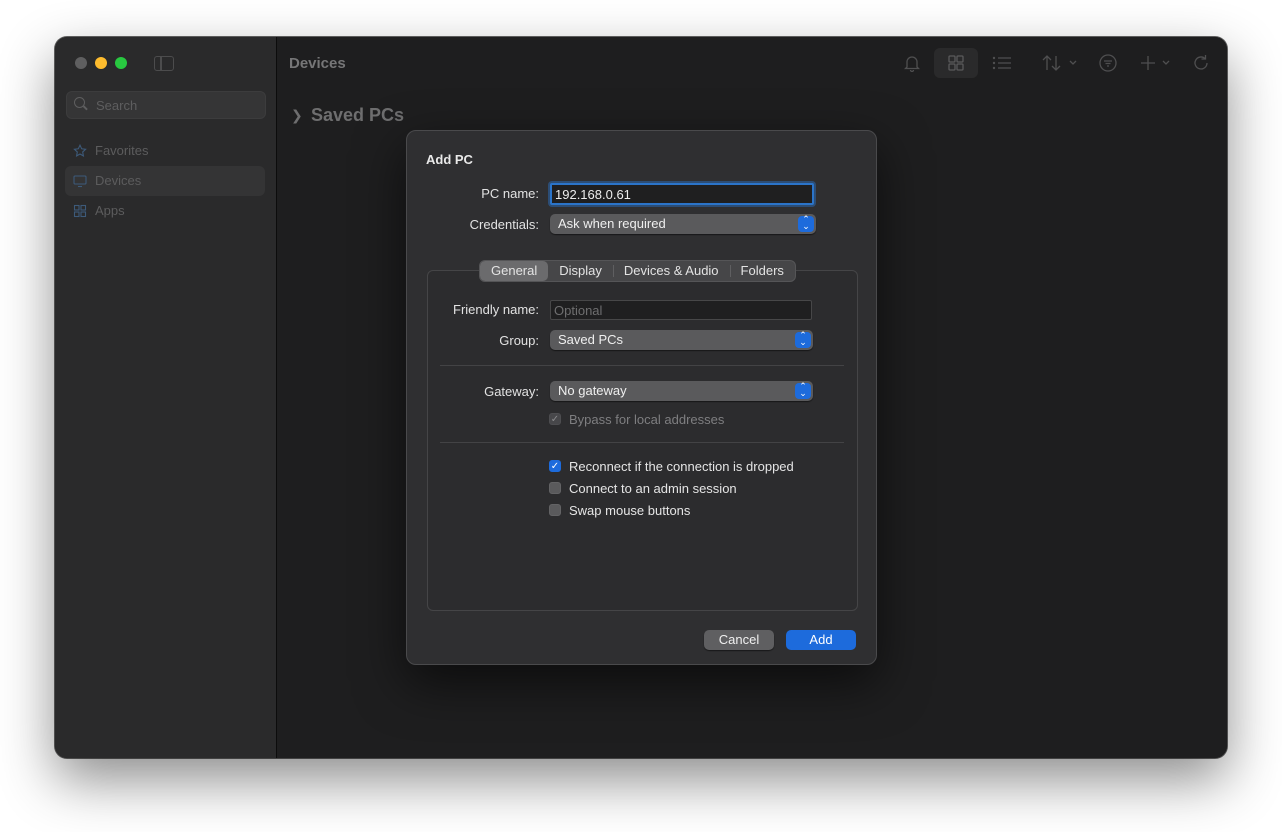  Describe the element at coordinates (1062, 63) in the screenshot. I see `sort-icon` at that location.